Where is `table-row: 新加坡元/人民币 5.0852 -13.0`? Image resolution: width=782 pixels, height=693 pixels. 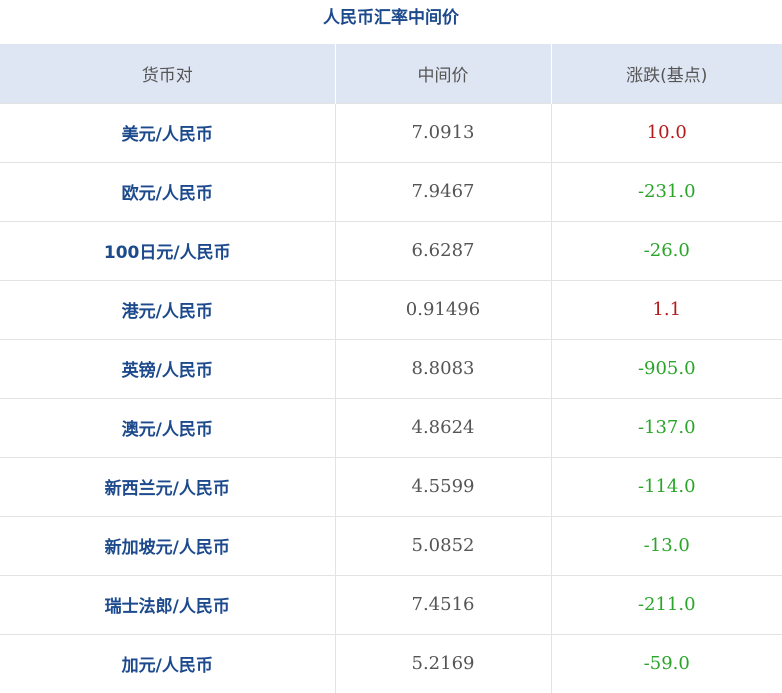
table-row: 新加坡元/人民币 5.0852 -13.0 is located at coordinates (391, 545).